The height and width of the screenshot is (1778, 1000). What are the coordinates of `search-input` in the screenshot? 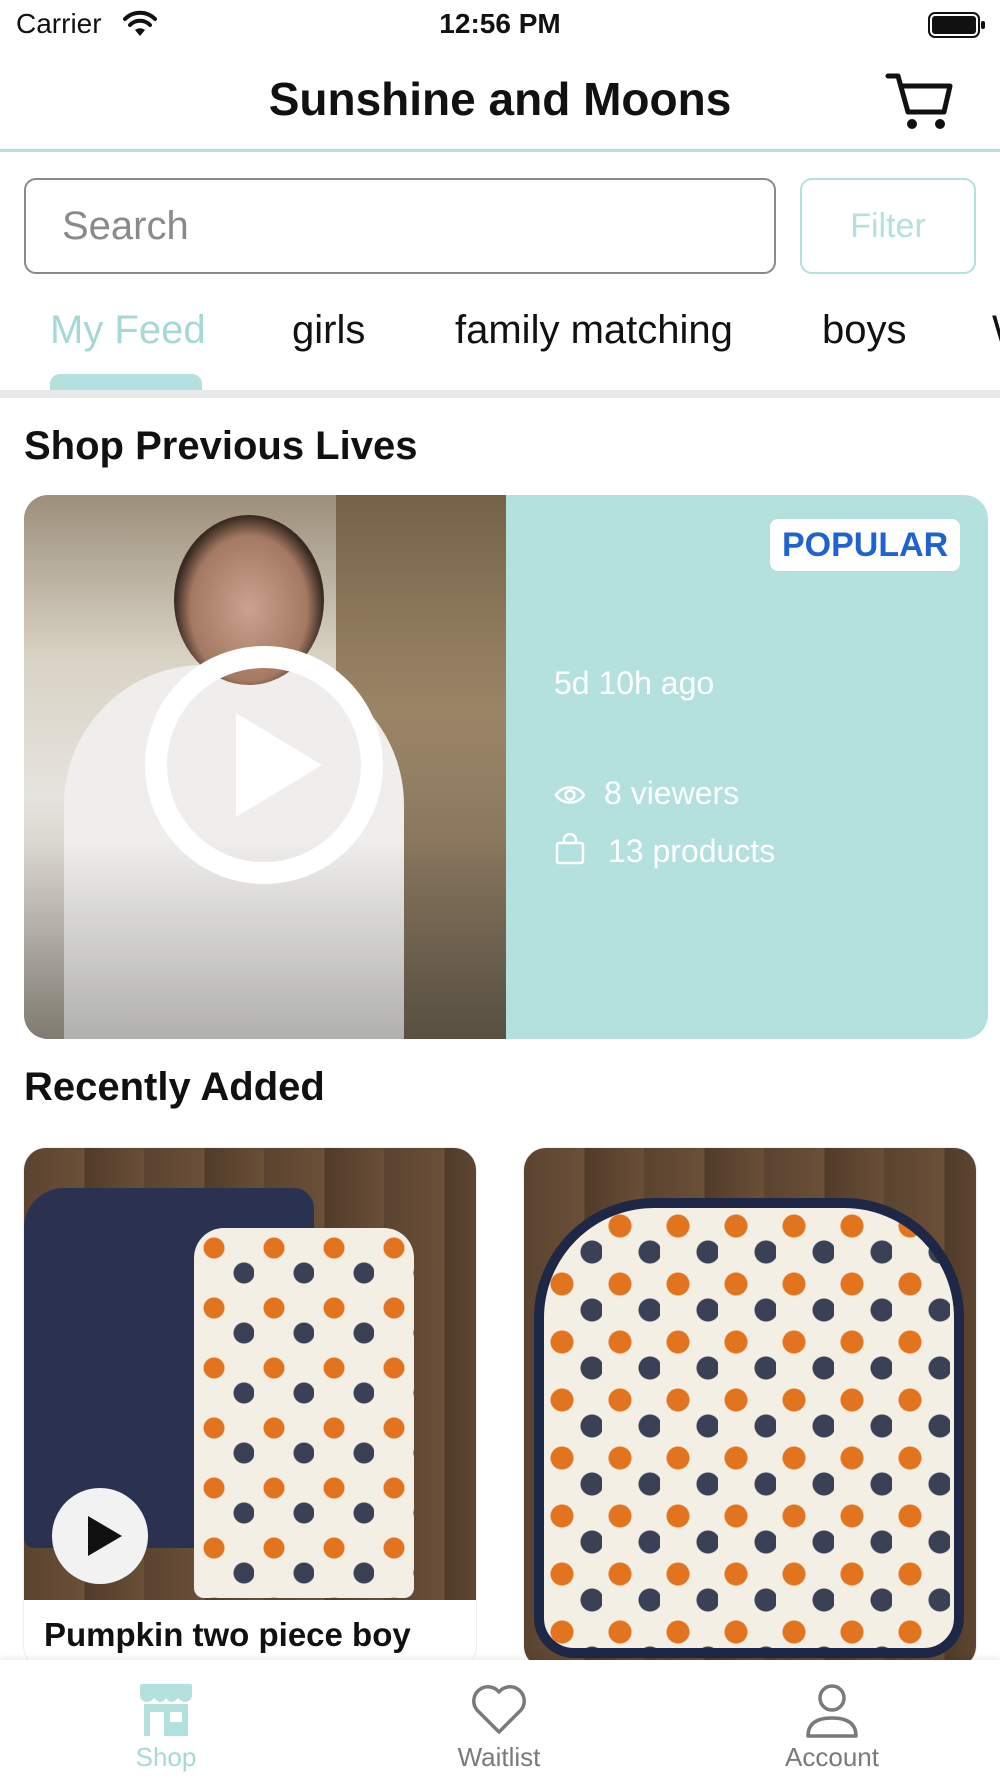 It's located at (400, 226).